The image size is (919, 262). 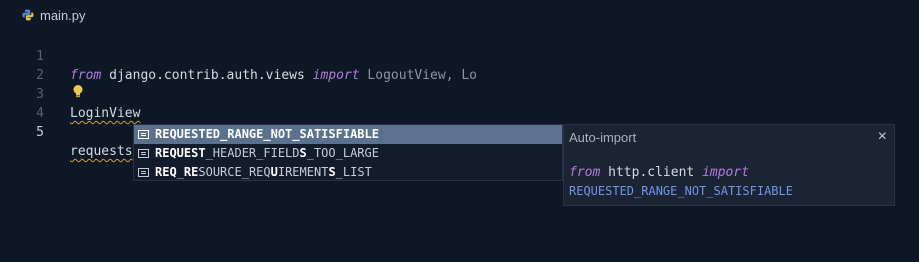 I want to click on tab-label: main.py, so click(x=63, y=15).